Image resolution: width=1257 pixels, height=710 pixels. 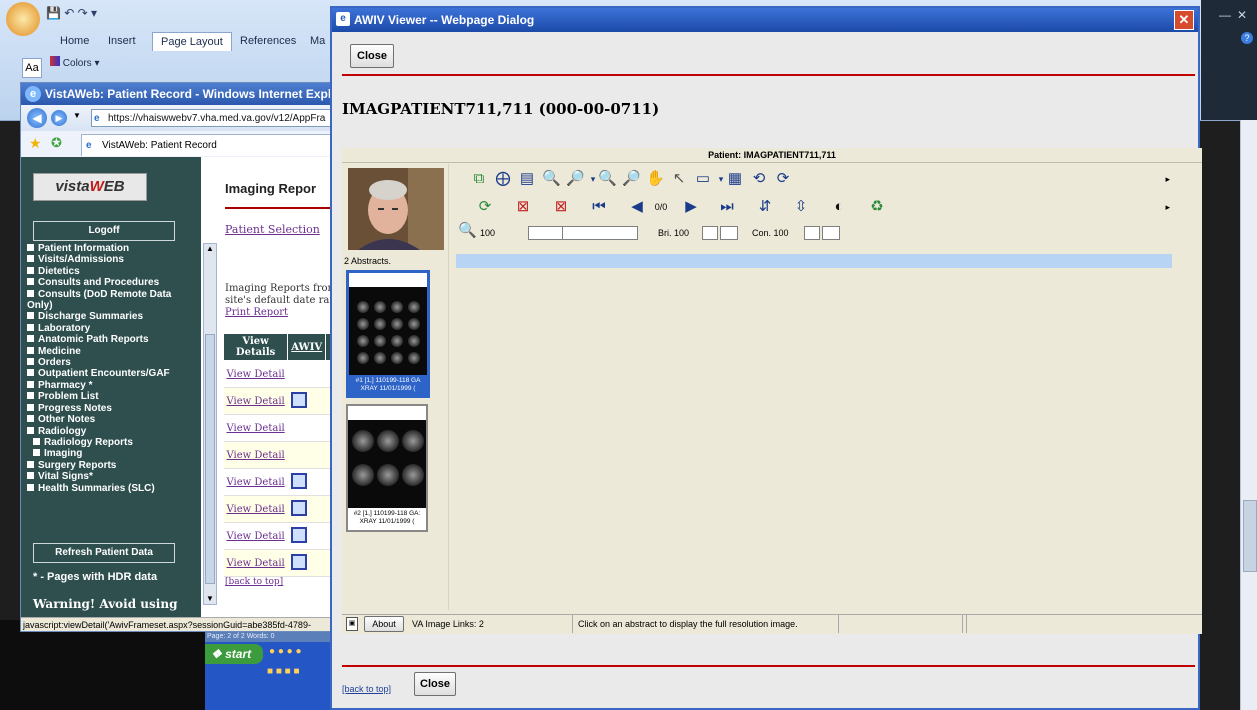 I want to click on rotate-left-icon: ⟲, so click(x=759, y=179).